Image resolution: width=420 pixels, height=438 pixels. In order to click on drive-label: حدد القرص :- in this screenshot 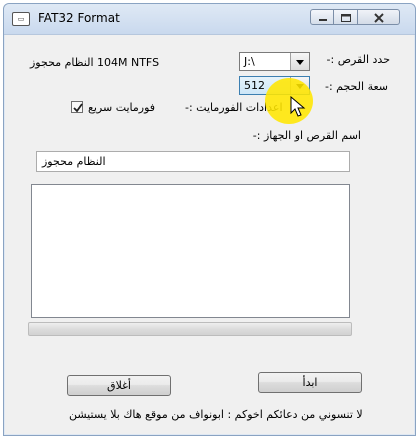, I will do `click(358, 59)`.